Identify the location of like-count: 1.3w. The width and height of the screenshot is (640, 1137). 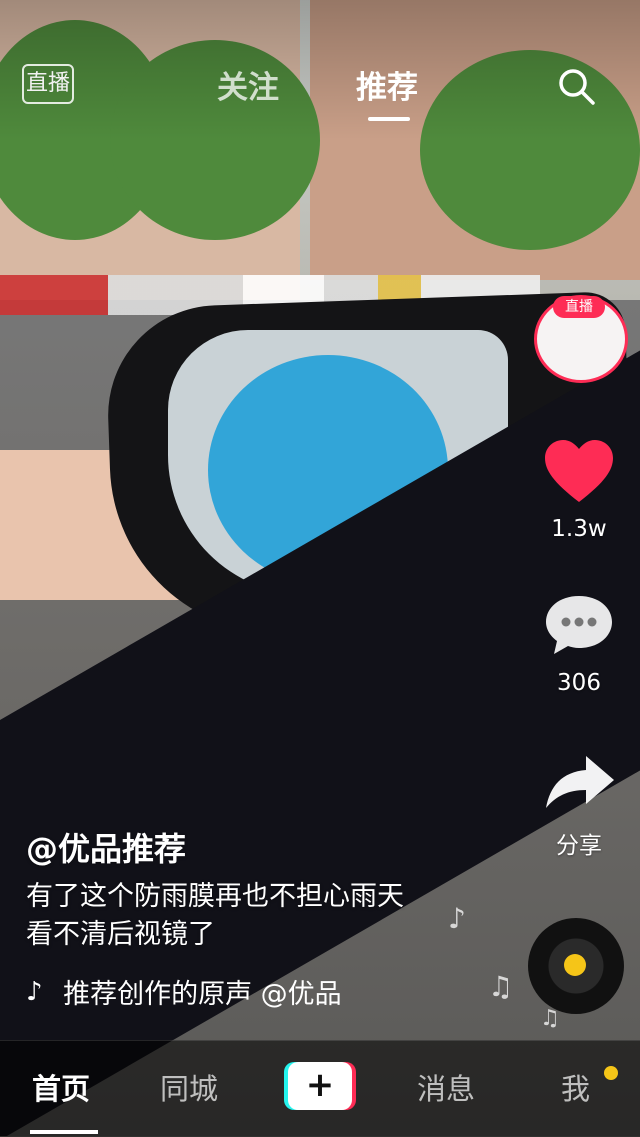
(579, 529).